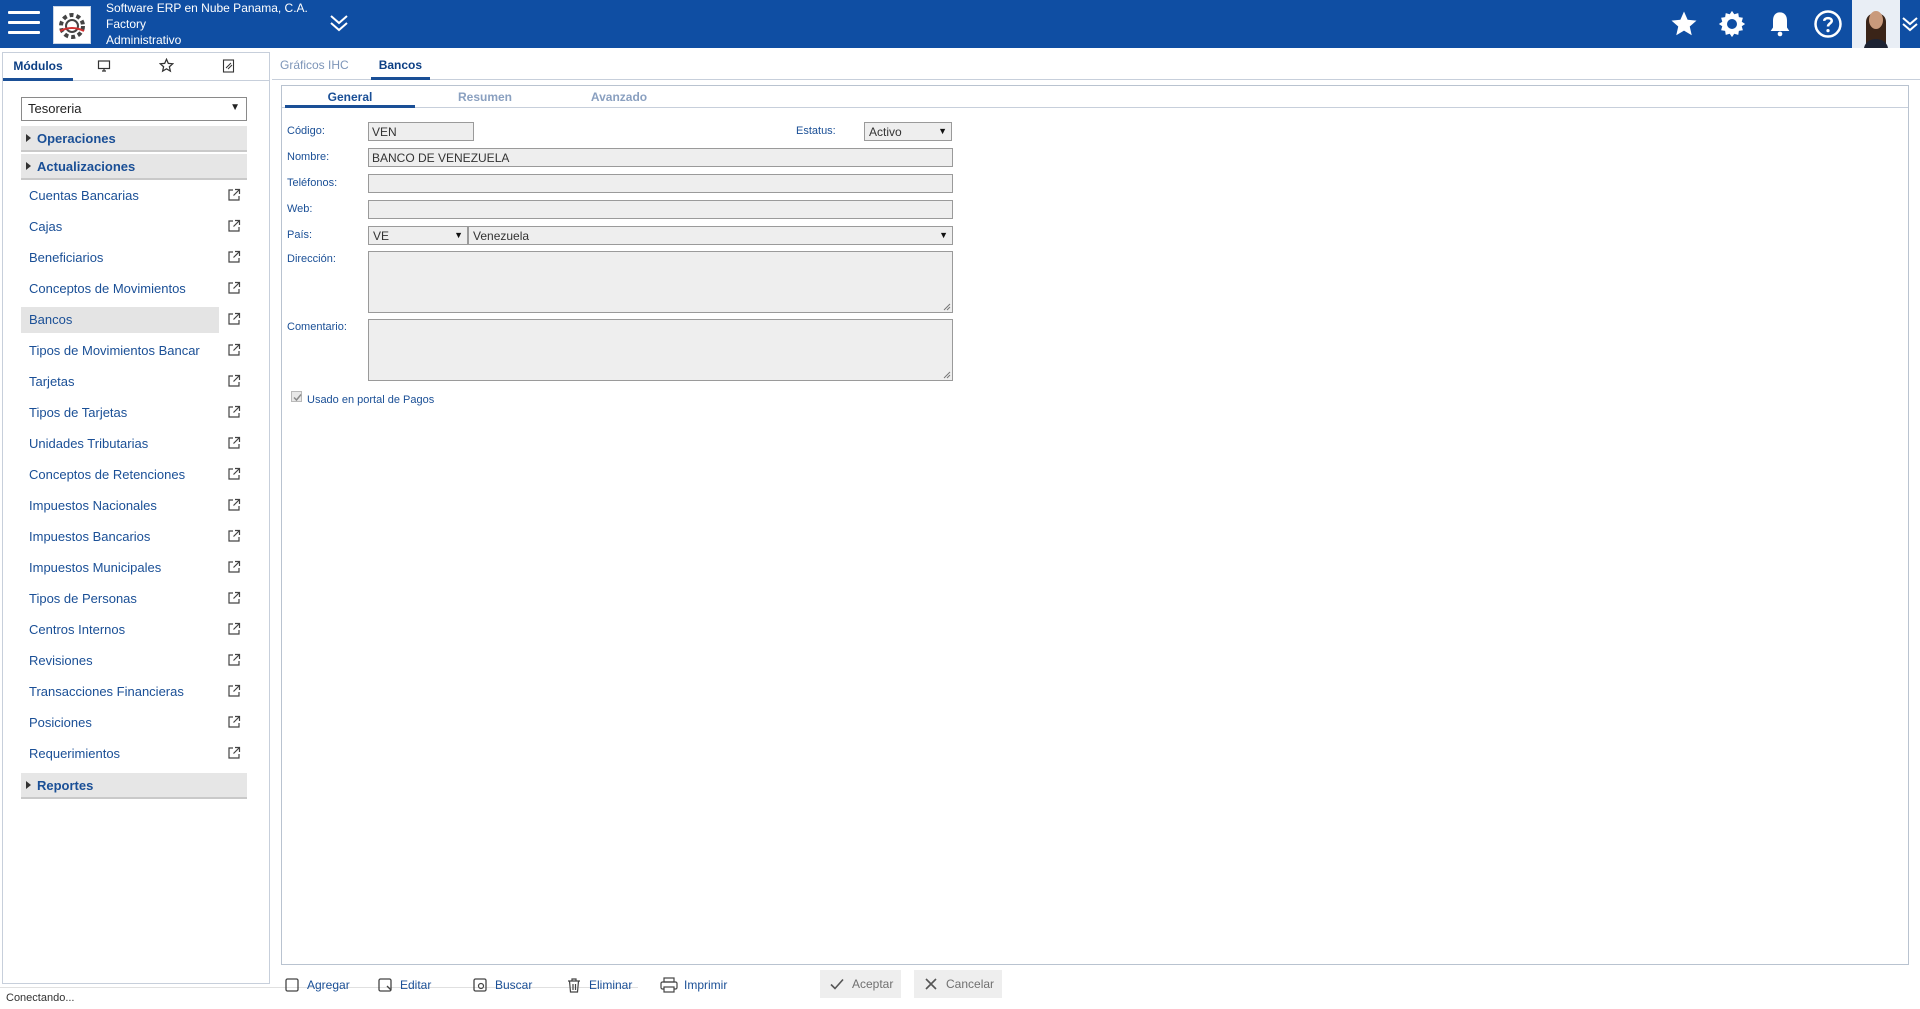  I want to click on left-panel-tabs: Módulos, so click(136, 67).